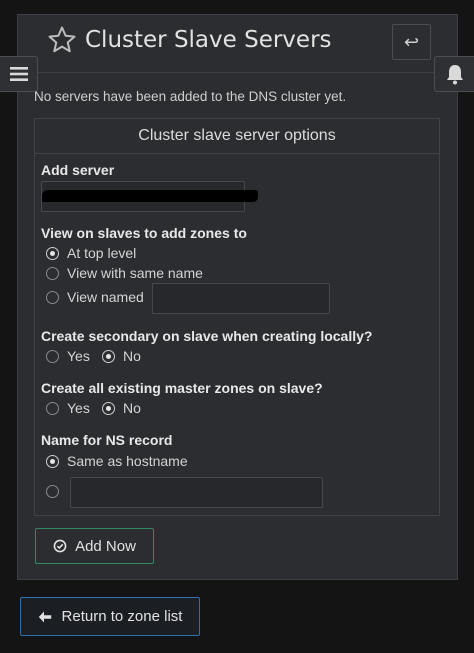 This screenshot has width=474, height=653. Describe the element at coordinates (78, 356) in the screenshot. I see `secondary-yes-text: Yes` at that location.